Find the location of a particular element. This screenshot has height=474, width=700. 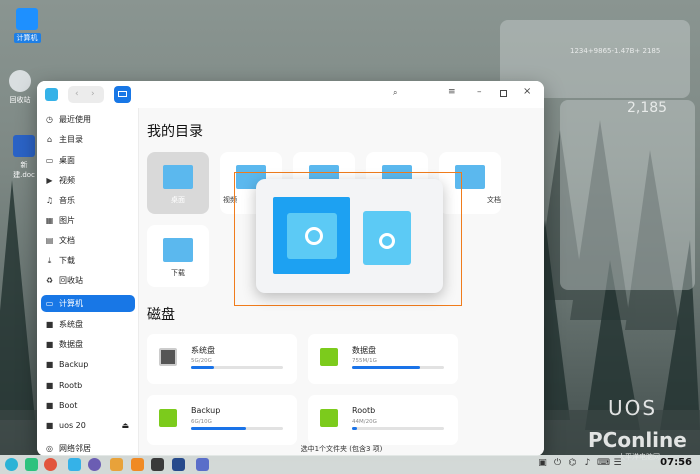

folder-tile-downloads: 下载 is located at coordinates (178, 256).